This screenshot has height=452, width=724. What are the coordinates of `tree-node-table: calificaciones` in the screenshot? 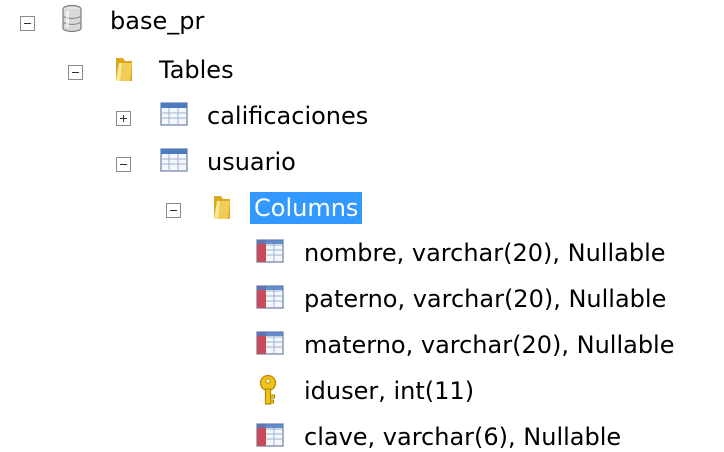 It's located at (200, 117).